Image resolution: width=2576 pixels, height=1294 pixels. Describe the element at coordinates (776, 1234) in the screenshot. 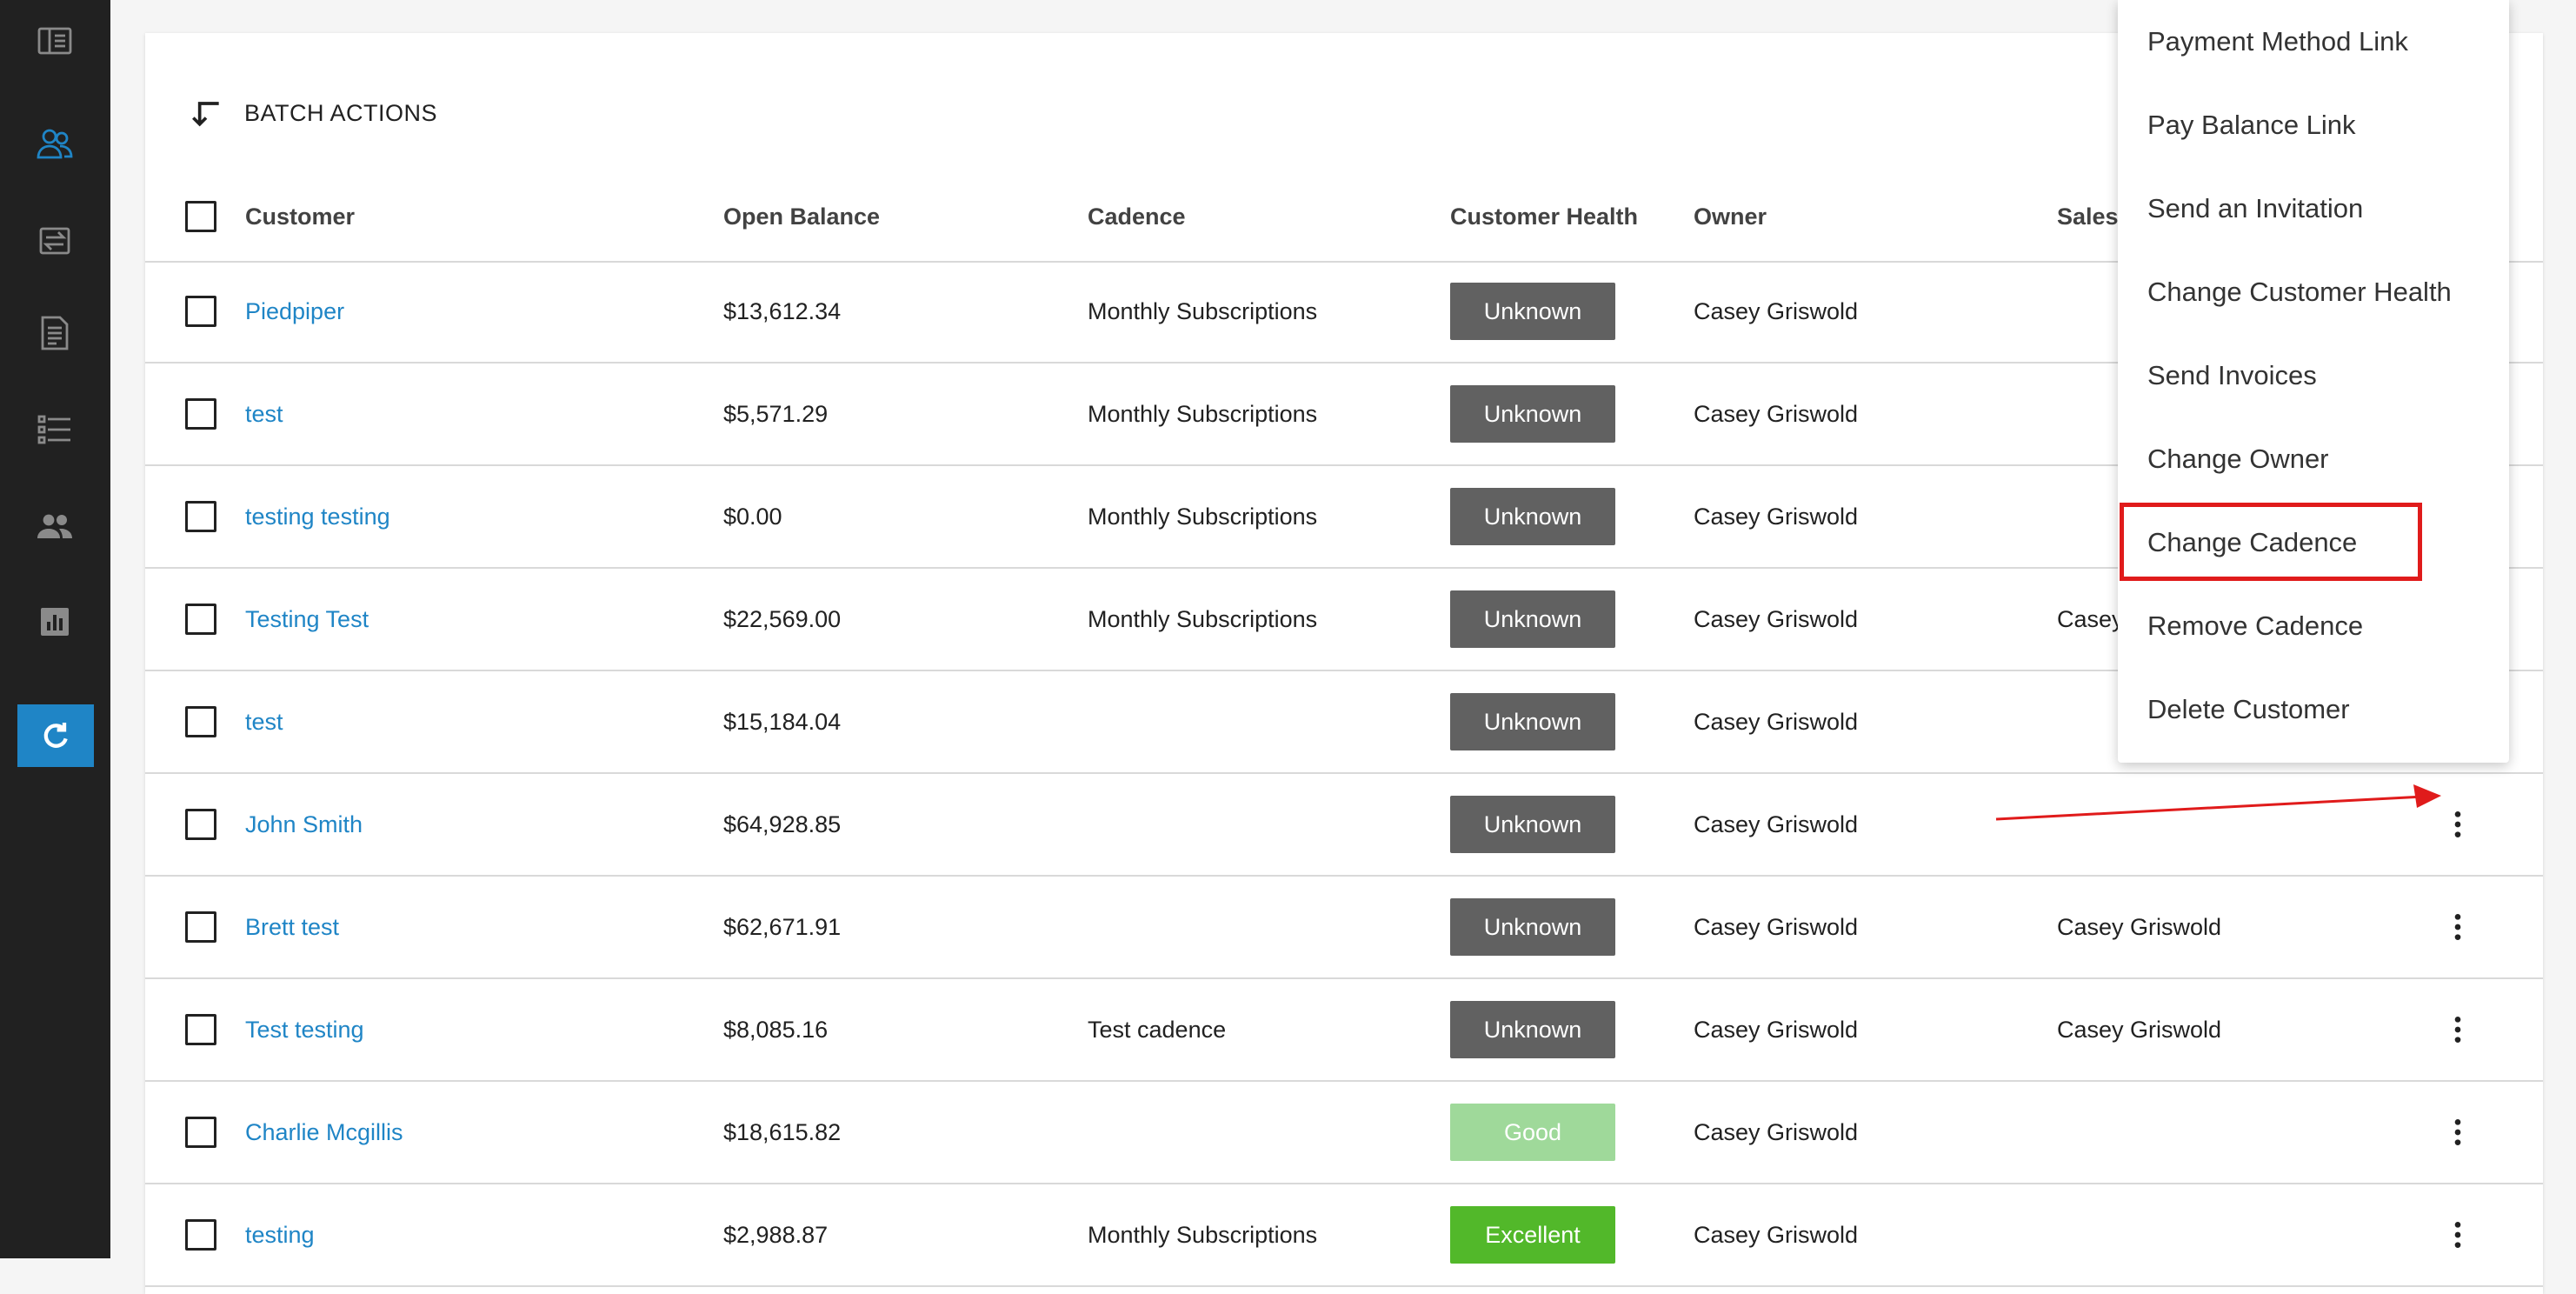

I see `open-balance: $2,988.87` at that location.